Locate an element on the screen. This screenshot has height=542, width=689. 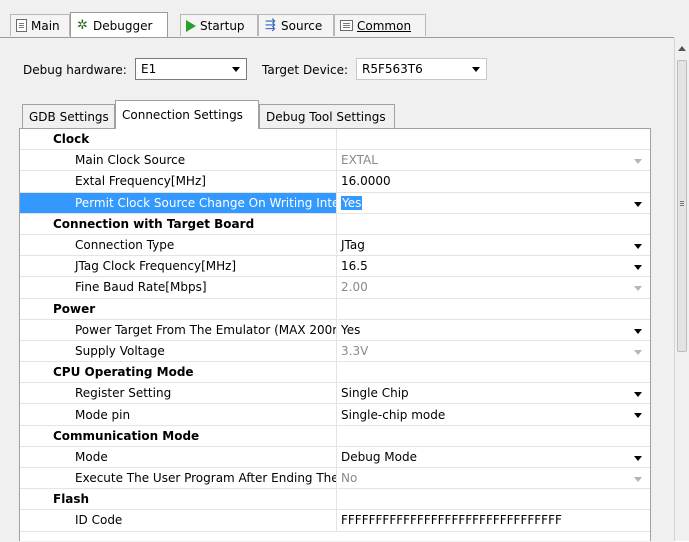
target-device-select: R5F563T6 is located at coordinates (421, 69).